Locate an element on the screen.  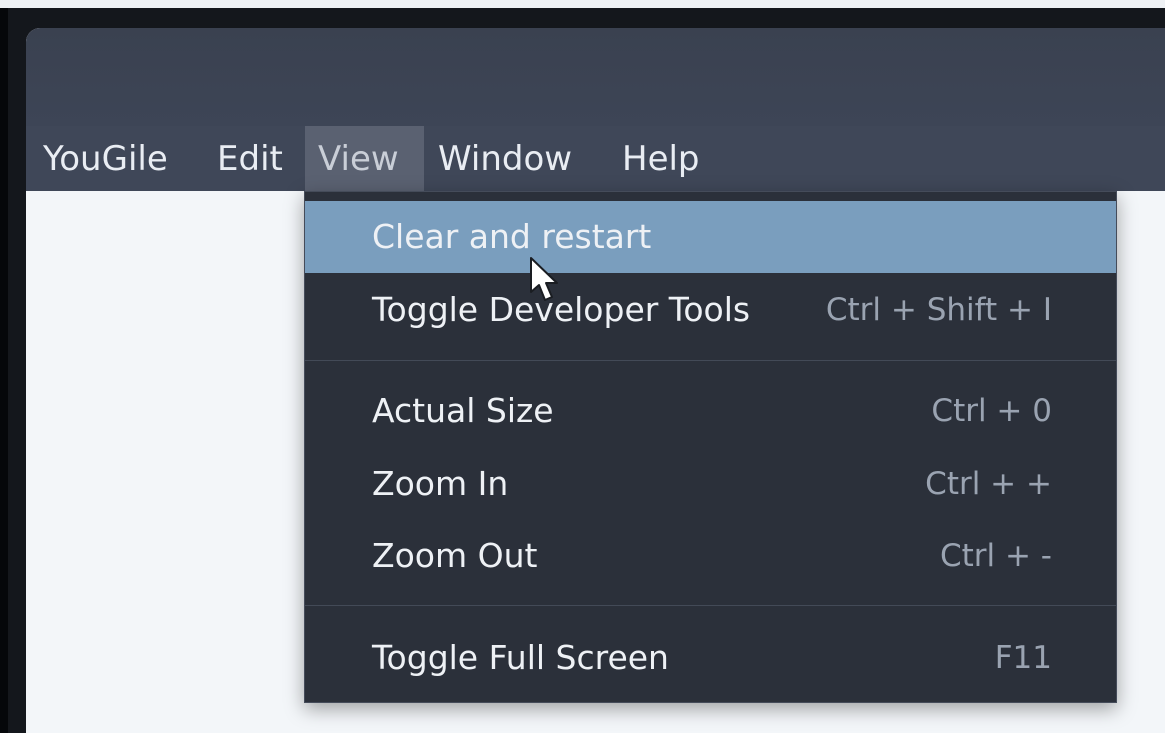
menu-item-label: Toggle Full Screen is located at coordinates (520, 657).